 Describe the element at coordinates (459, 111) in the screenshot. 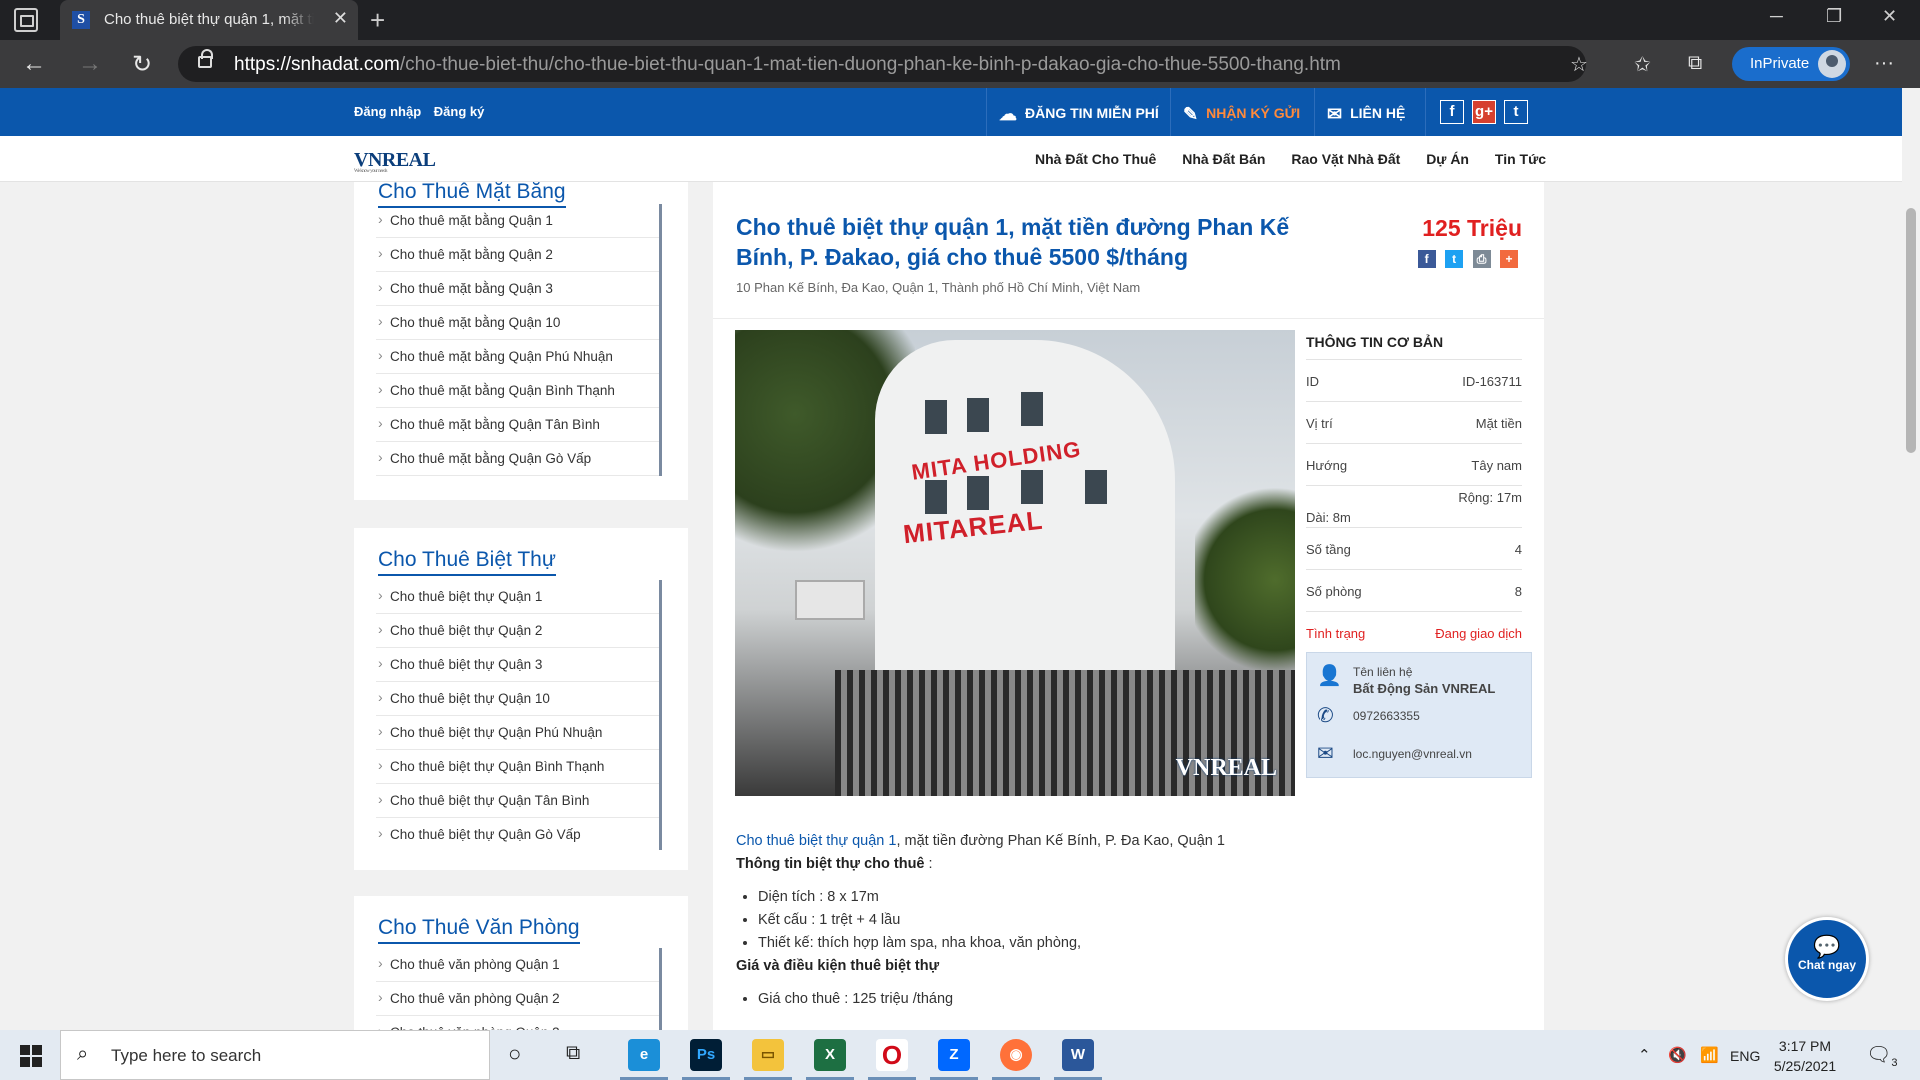

I see `register-link: Đăng ký` at that location.